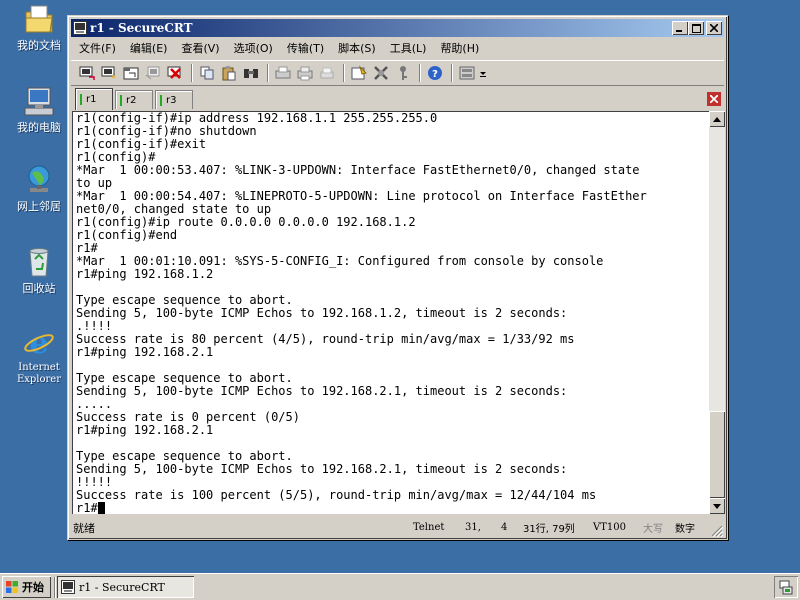  What do you see at coordinates (141, 28) in the screenshot?
I see `window-title: r1 - SecureCRT` at bounding box center [141, 28].